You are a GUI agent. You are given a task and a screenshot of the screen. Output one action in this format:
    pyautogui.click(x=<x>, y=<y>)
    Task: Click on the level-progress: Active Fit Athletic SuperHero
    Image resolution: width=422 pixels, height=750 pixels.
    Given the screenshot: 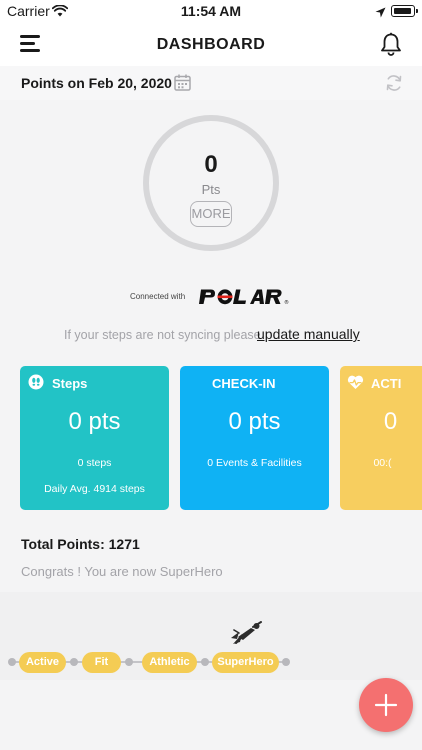 What is the action you would take?
    pyautogui.click(x=211, y=636)
    